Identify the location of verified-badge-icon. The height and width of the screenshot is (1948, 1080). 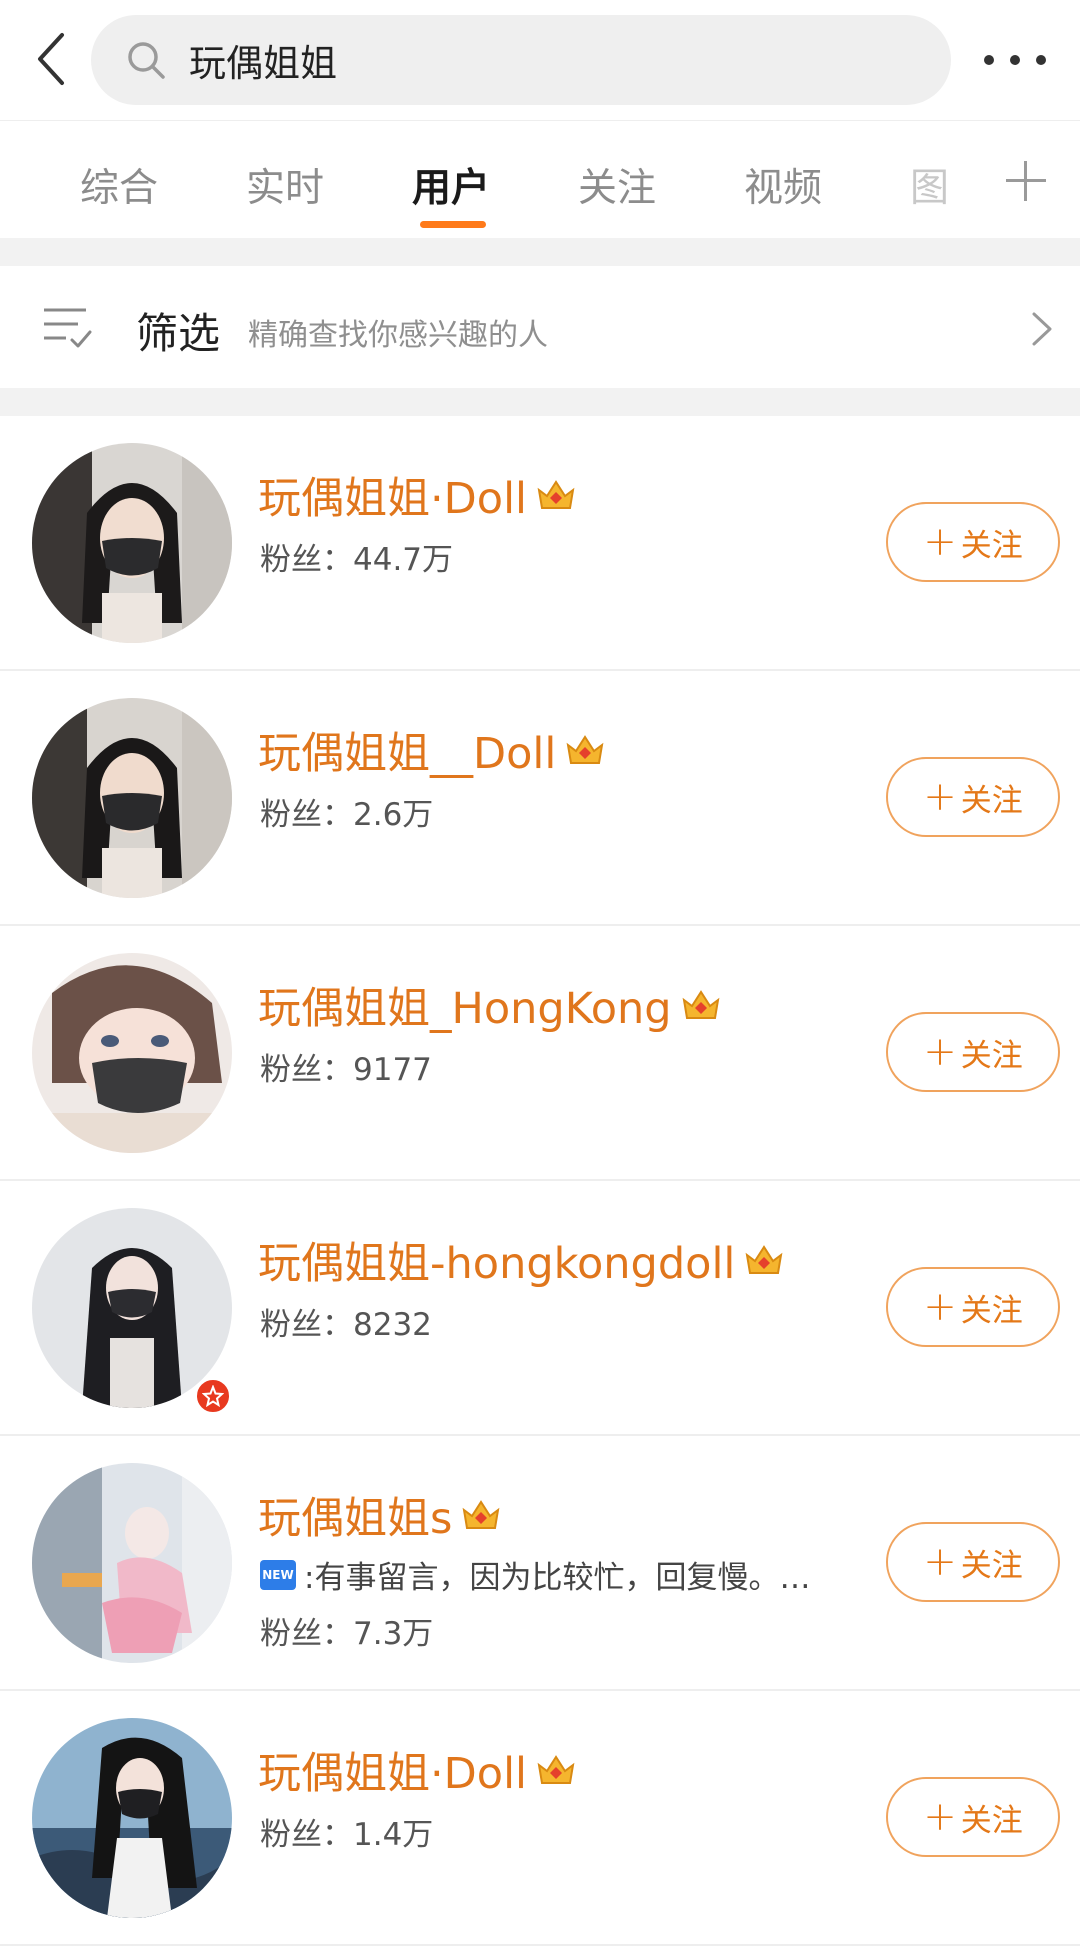
(213, 1396).